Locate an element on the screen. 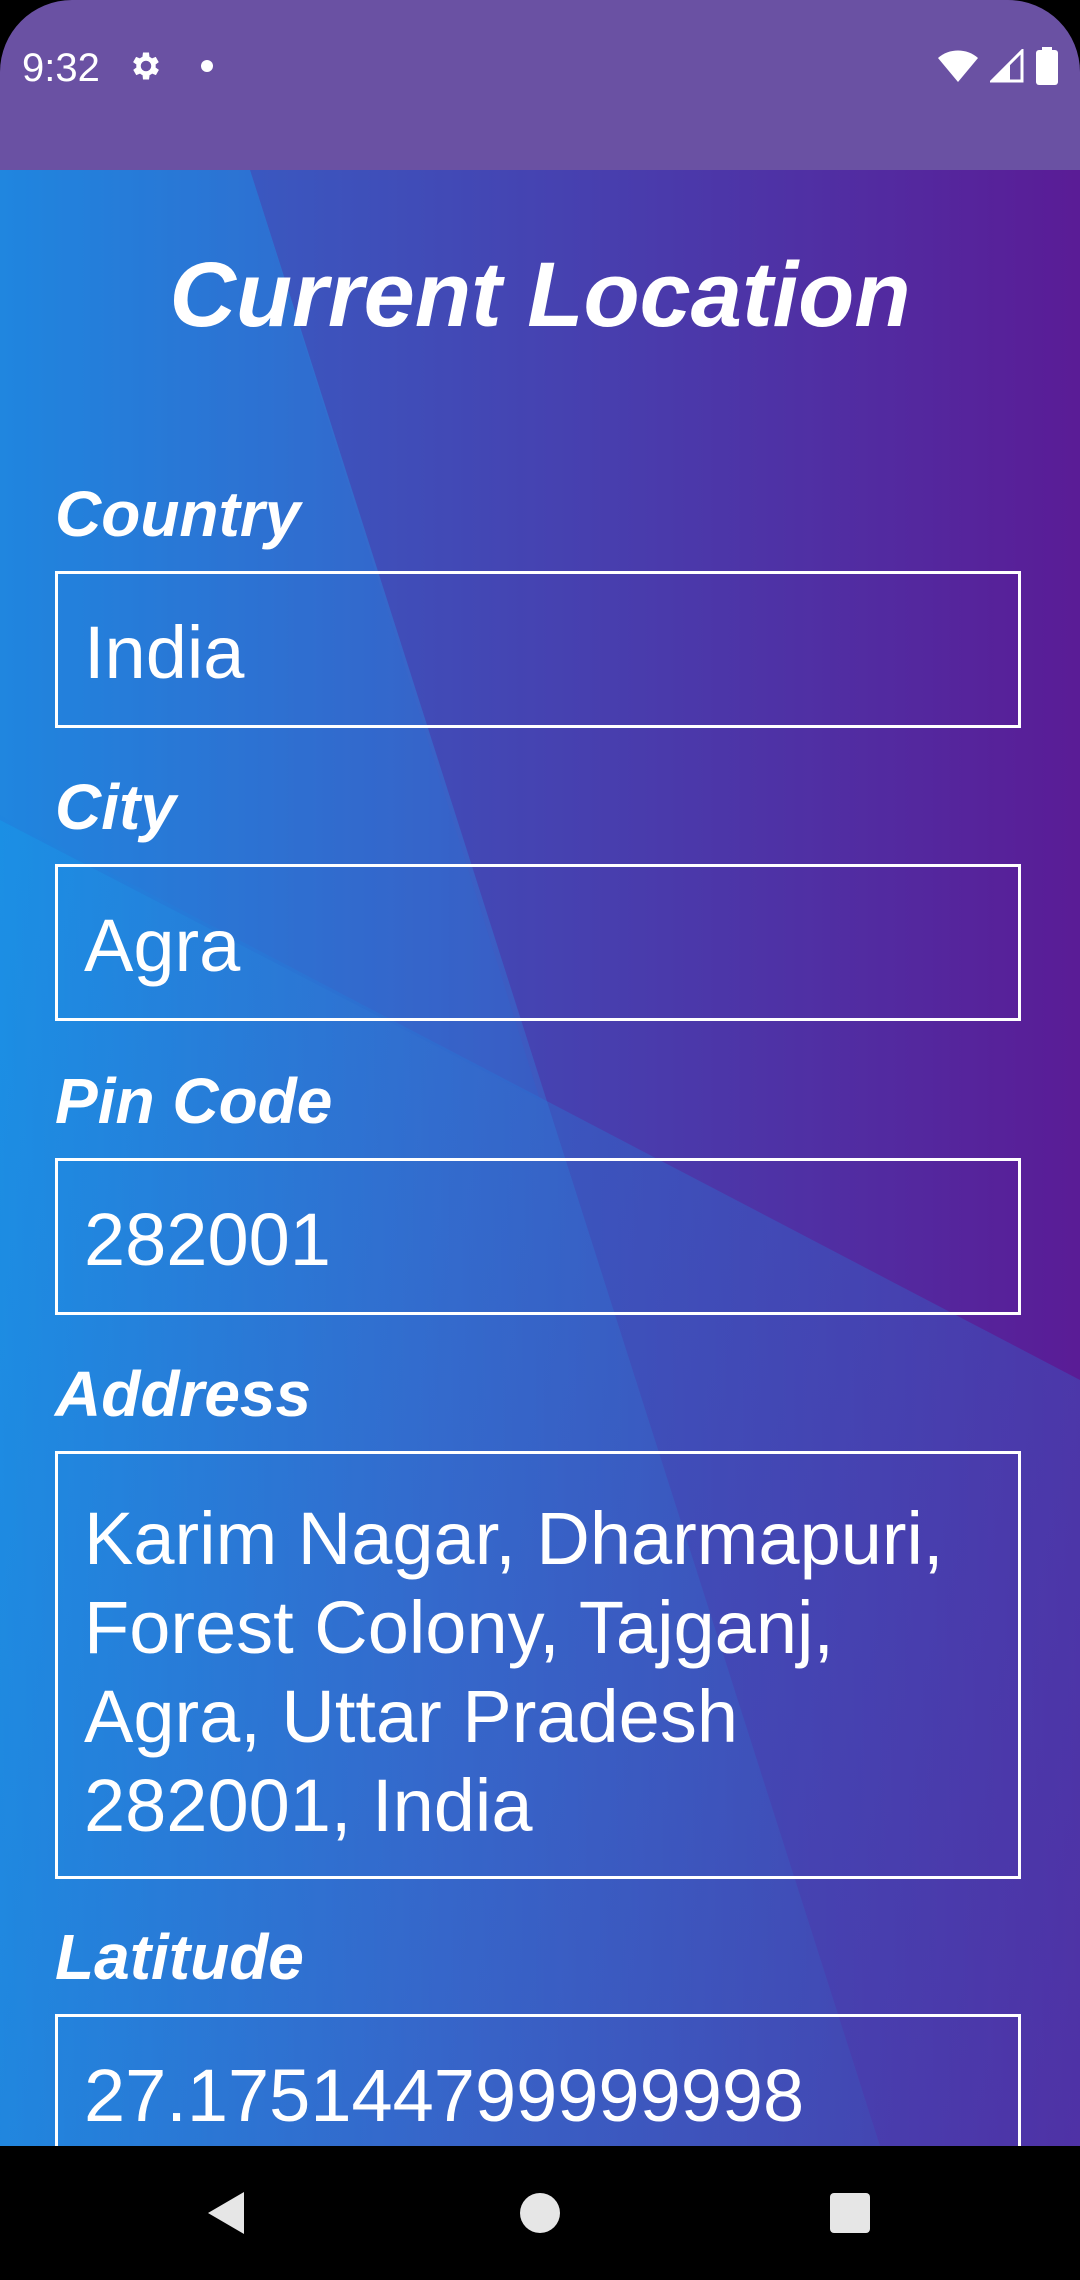 The height and width of the screenshot is (2280, 1080). wifi-icon is located at coordinates (958, 66).